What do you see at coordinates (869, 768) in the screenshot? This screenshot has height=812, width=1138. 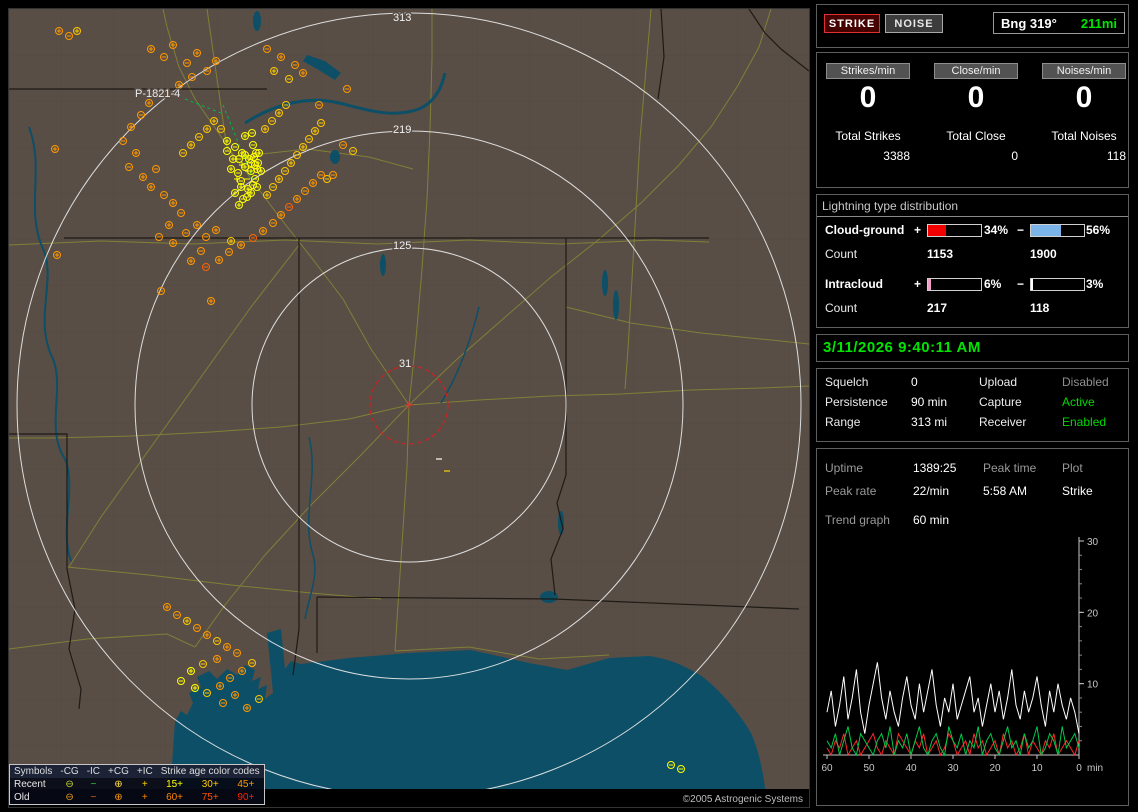 I see `svg-text: 50` at bounding box center [869, 768].